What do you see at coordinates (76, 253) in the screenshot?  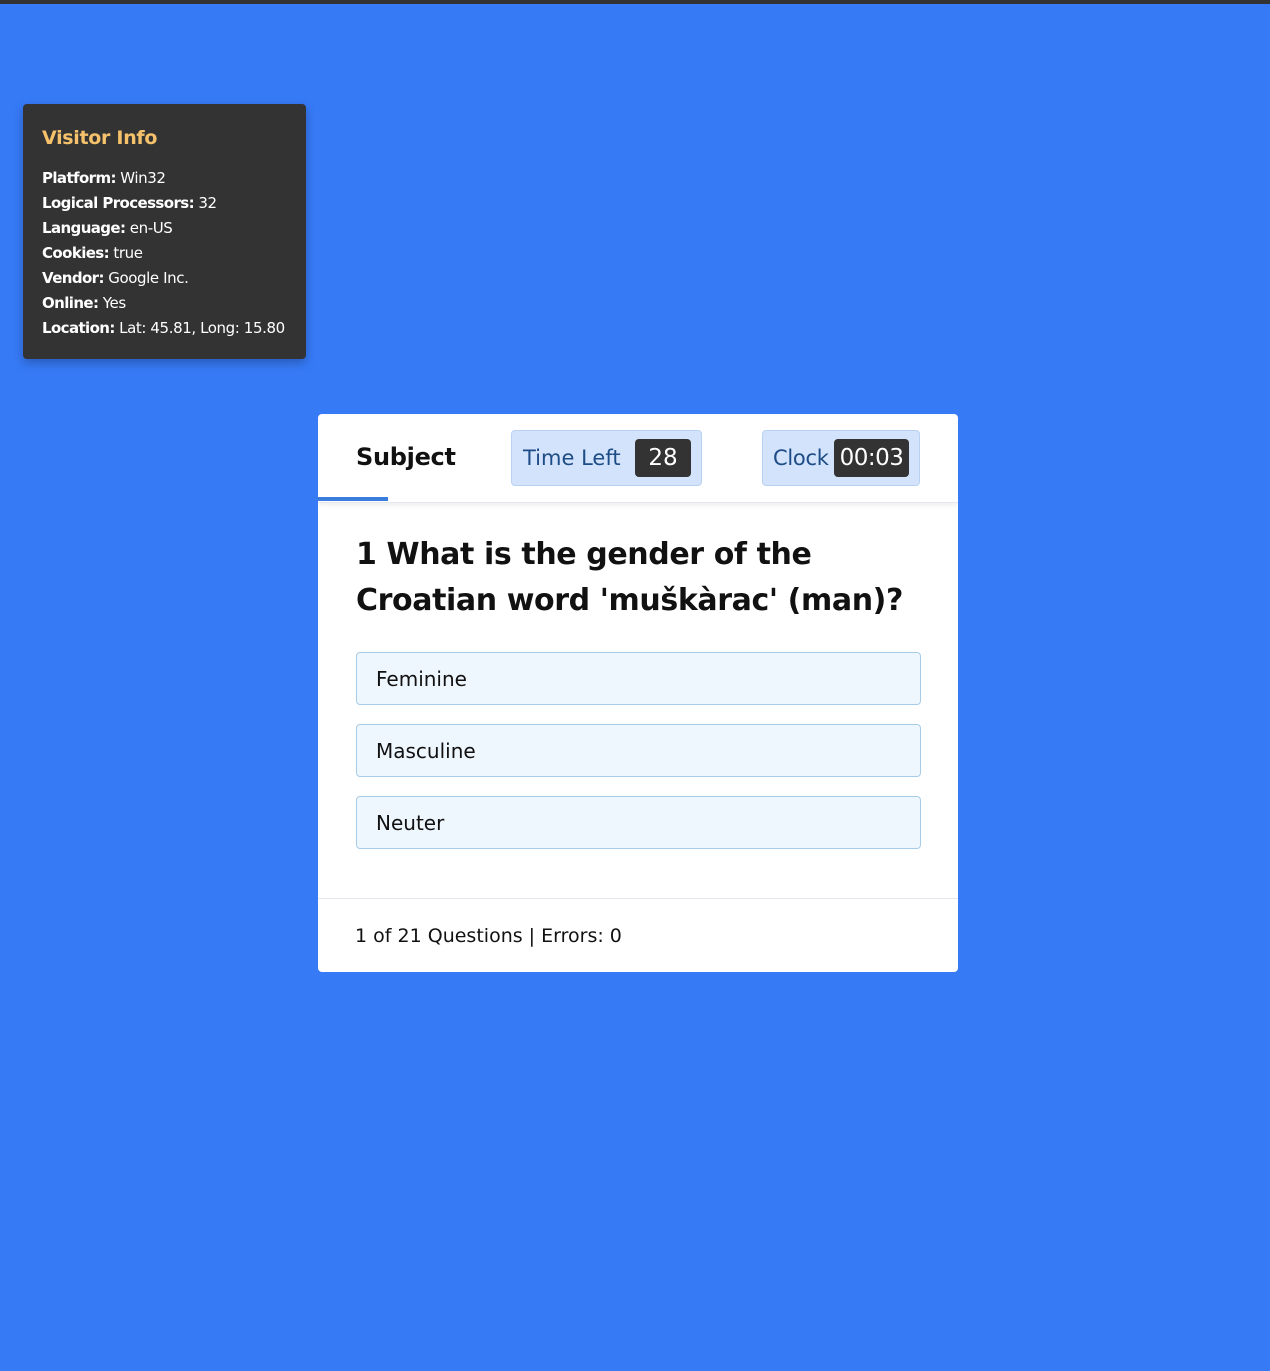 I see `visitor-key: Cookies:` at bounding box center [76, 253].